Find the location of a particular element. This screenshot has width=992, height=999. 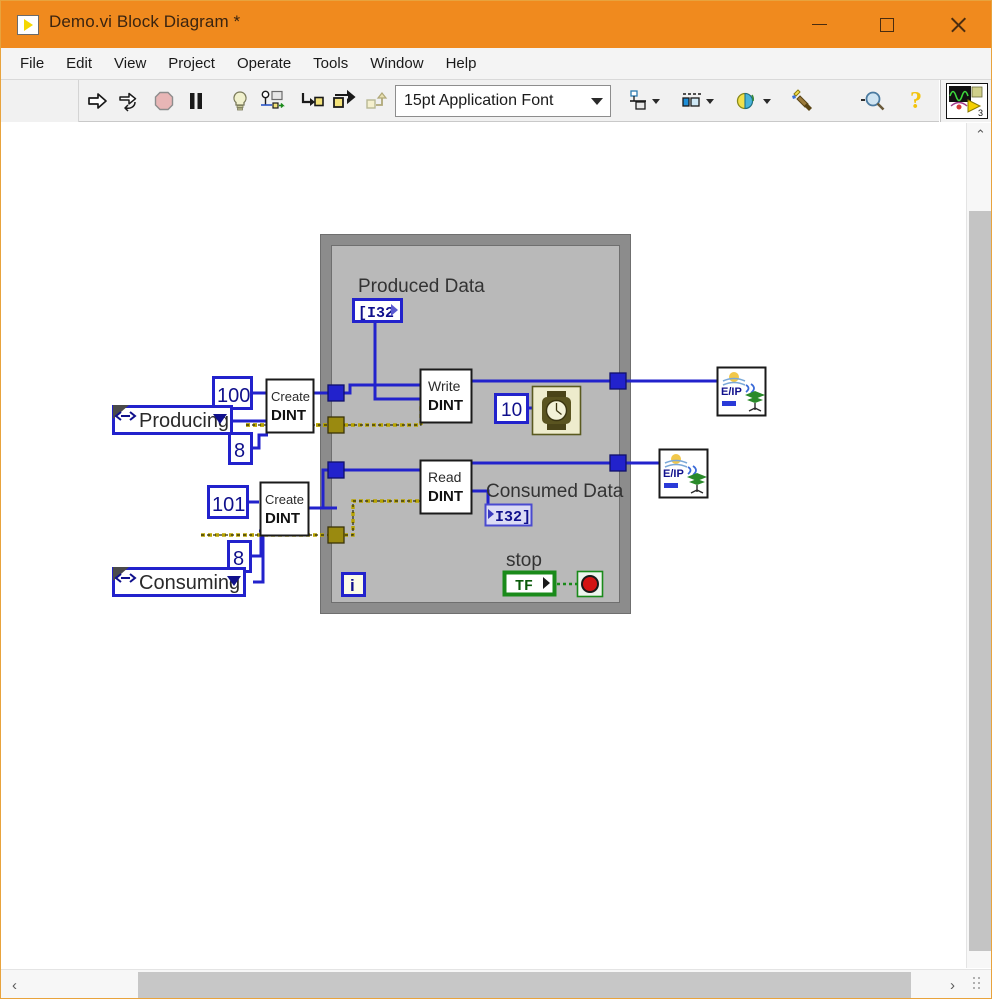

stop-terminal-text: TF is located at coordinates (524, 586).